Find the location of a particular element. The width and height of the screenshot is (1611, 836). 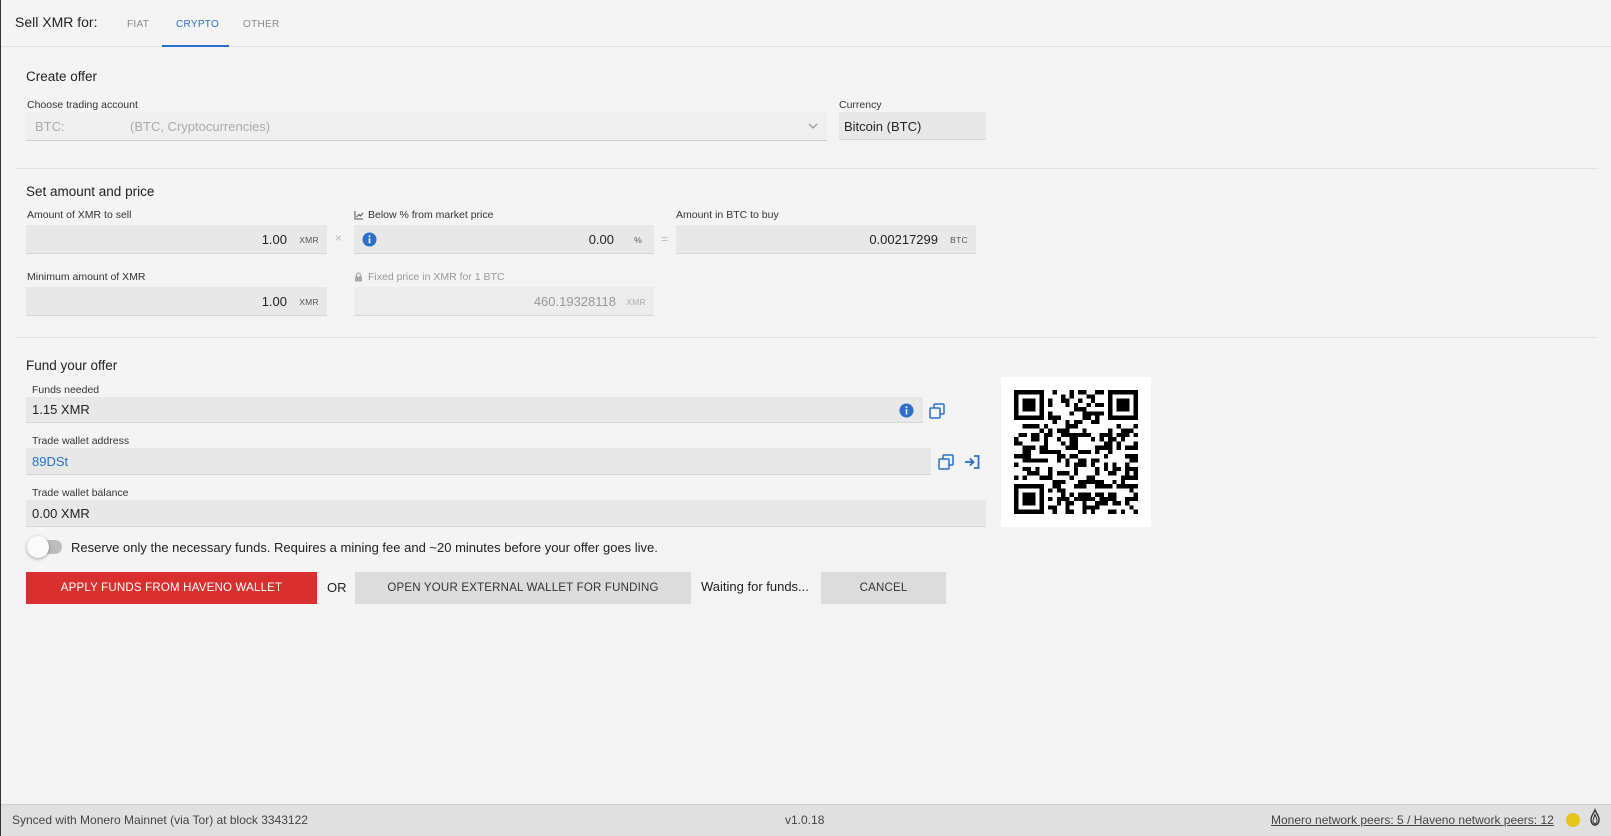

equals-sign: = is located at coordinates (665, 239).